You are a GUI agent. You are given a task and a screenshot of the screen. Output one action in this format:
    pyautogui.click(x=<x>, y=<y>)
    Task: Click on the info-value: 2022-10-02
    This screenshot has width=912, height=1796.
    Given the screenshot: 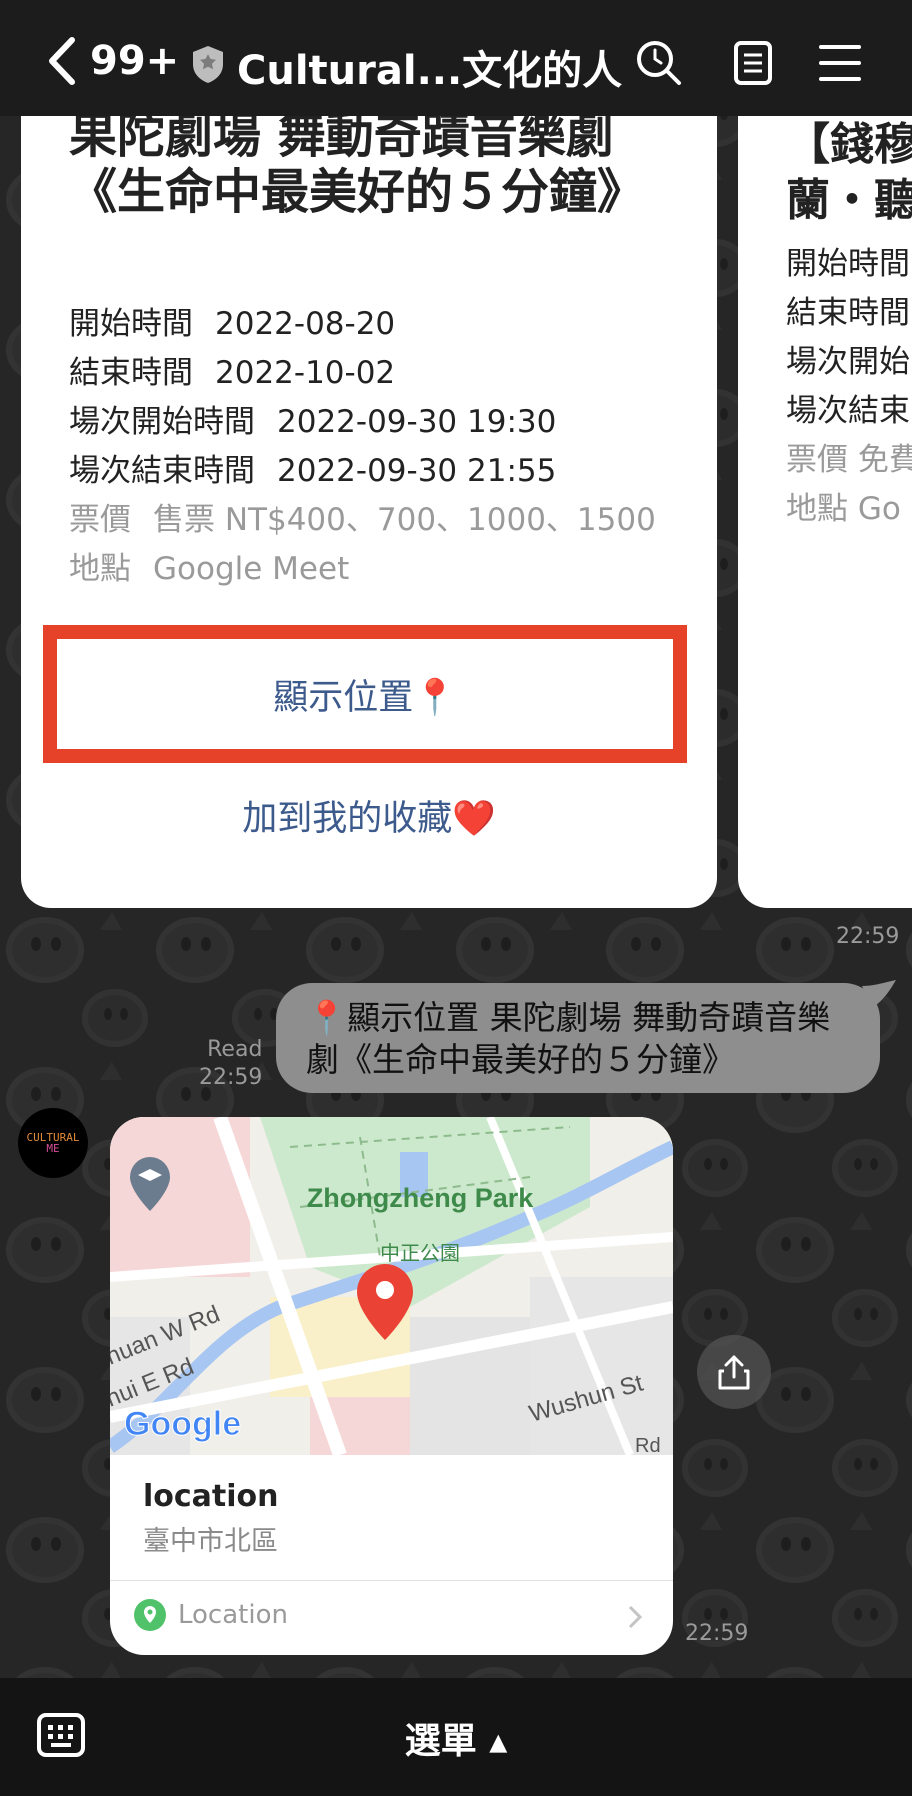 What is the action you would take?
    pyautogui.click(x=305, y=373)
    